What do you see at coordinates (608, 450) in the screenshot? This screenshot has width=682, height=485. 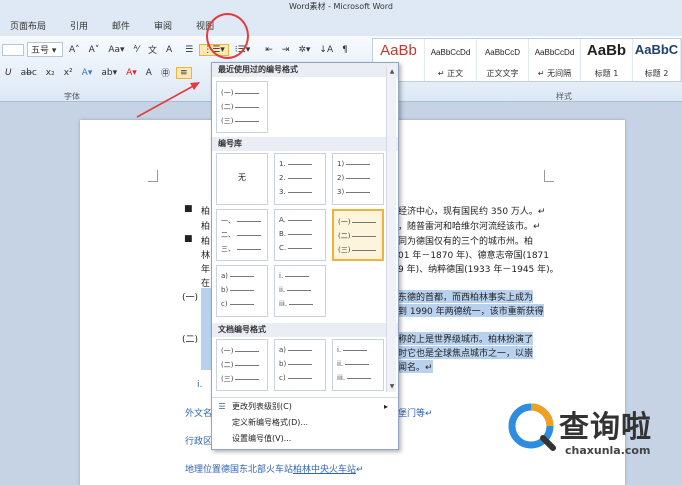 I see `watermark-sub: chaxunla.com` at bounding box center [608, 450].